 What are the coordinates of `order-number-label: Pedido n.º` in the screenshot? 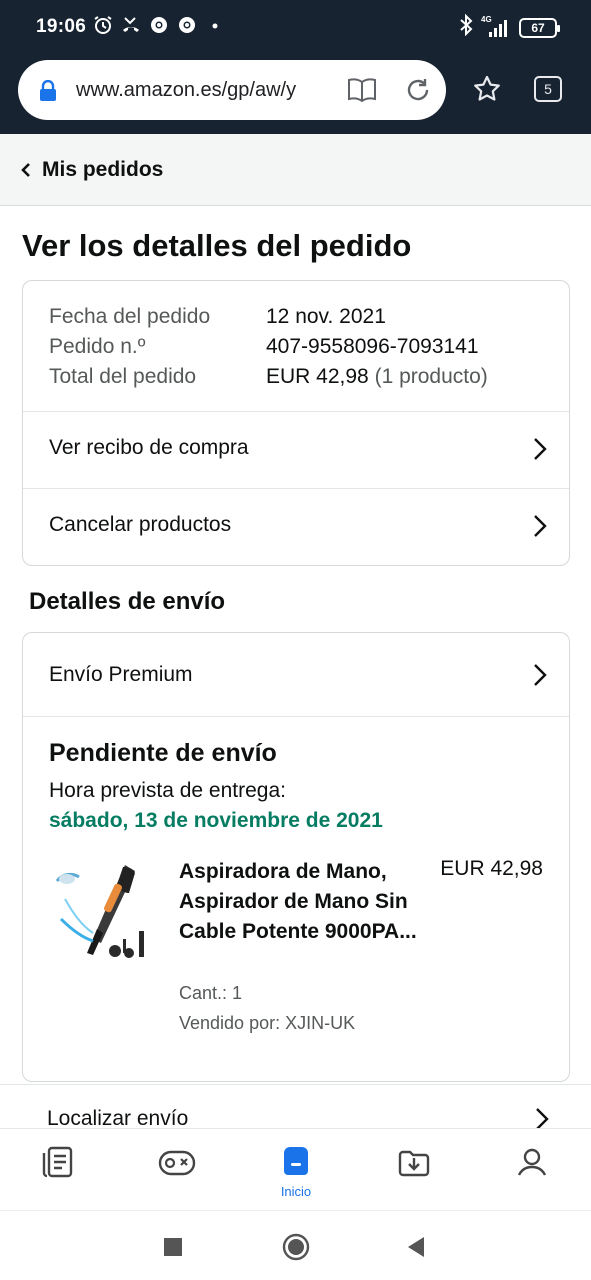 It's located at (97, 346).